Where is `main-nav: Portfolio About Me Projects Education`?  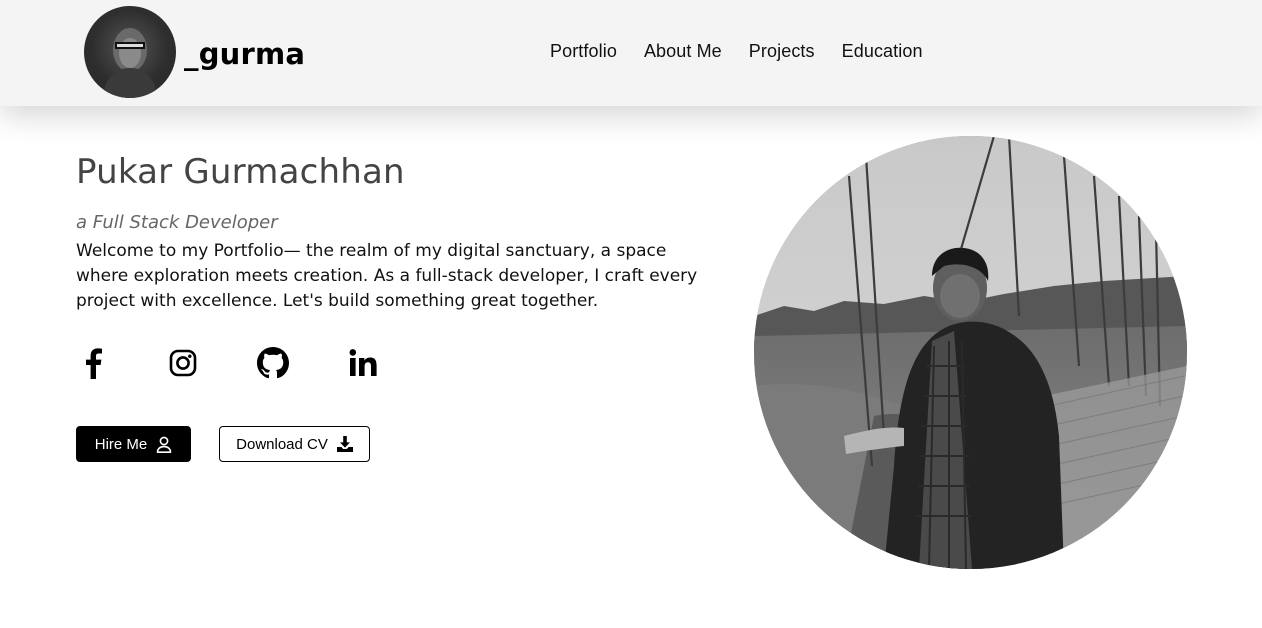
main-nav: Portfolio About Me Projects Education is located at coordinates (750, 51).